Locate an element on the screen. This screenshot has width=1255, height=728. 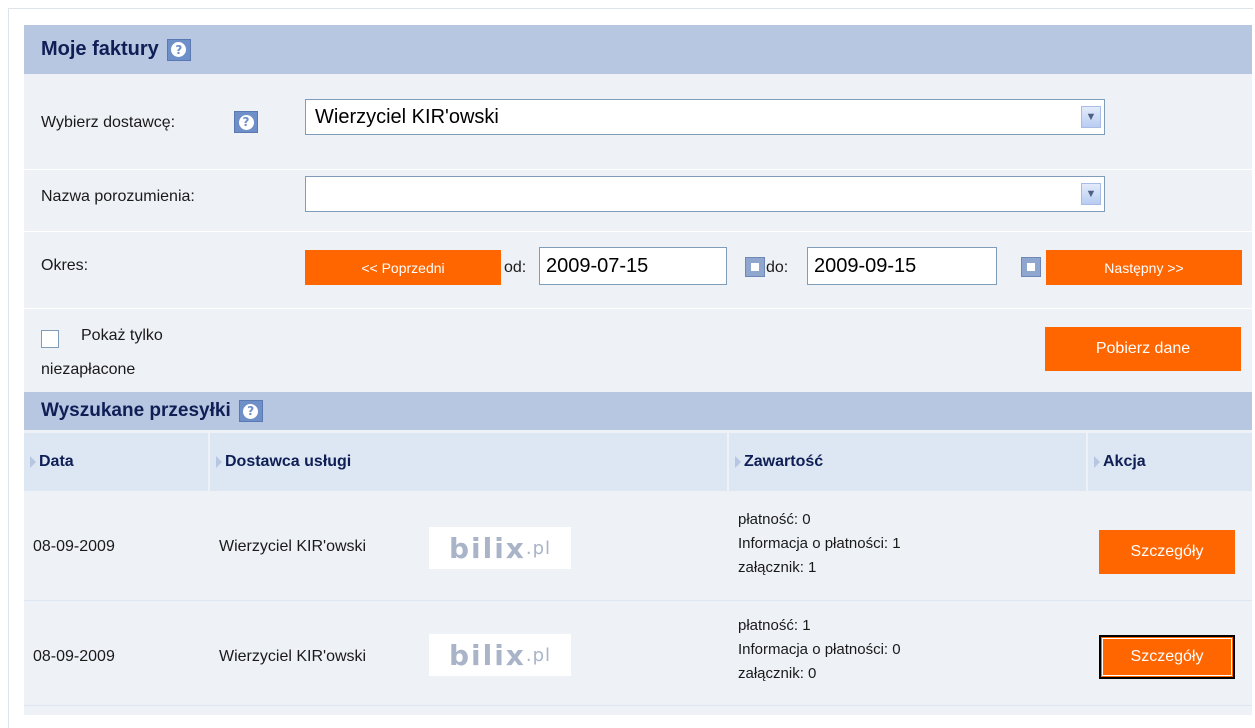
agreement-select: ▼ is located at coordinates (705, 194).